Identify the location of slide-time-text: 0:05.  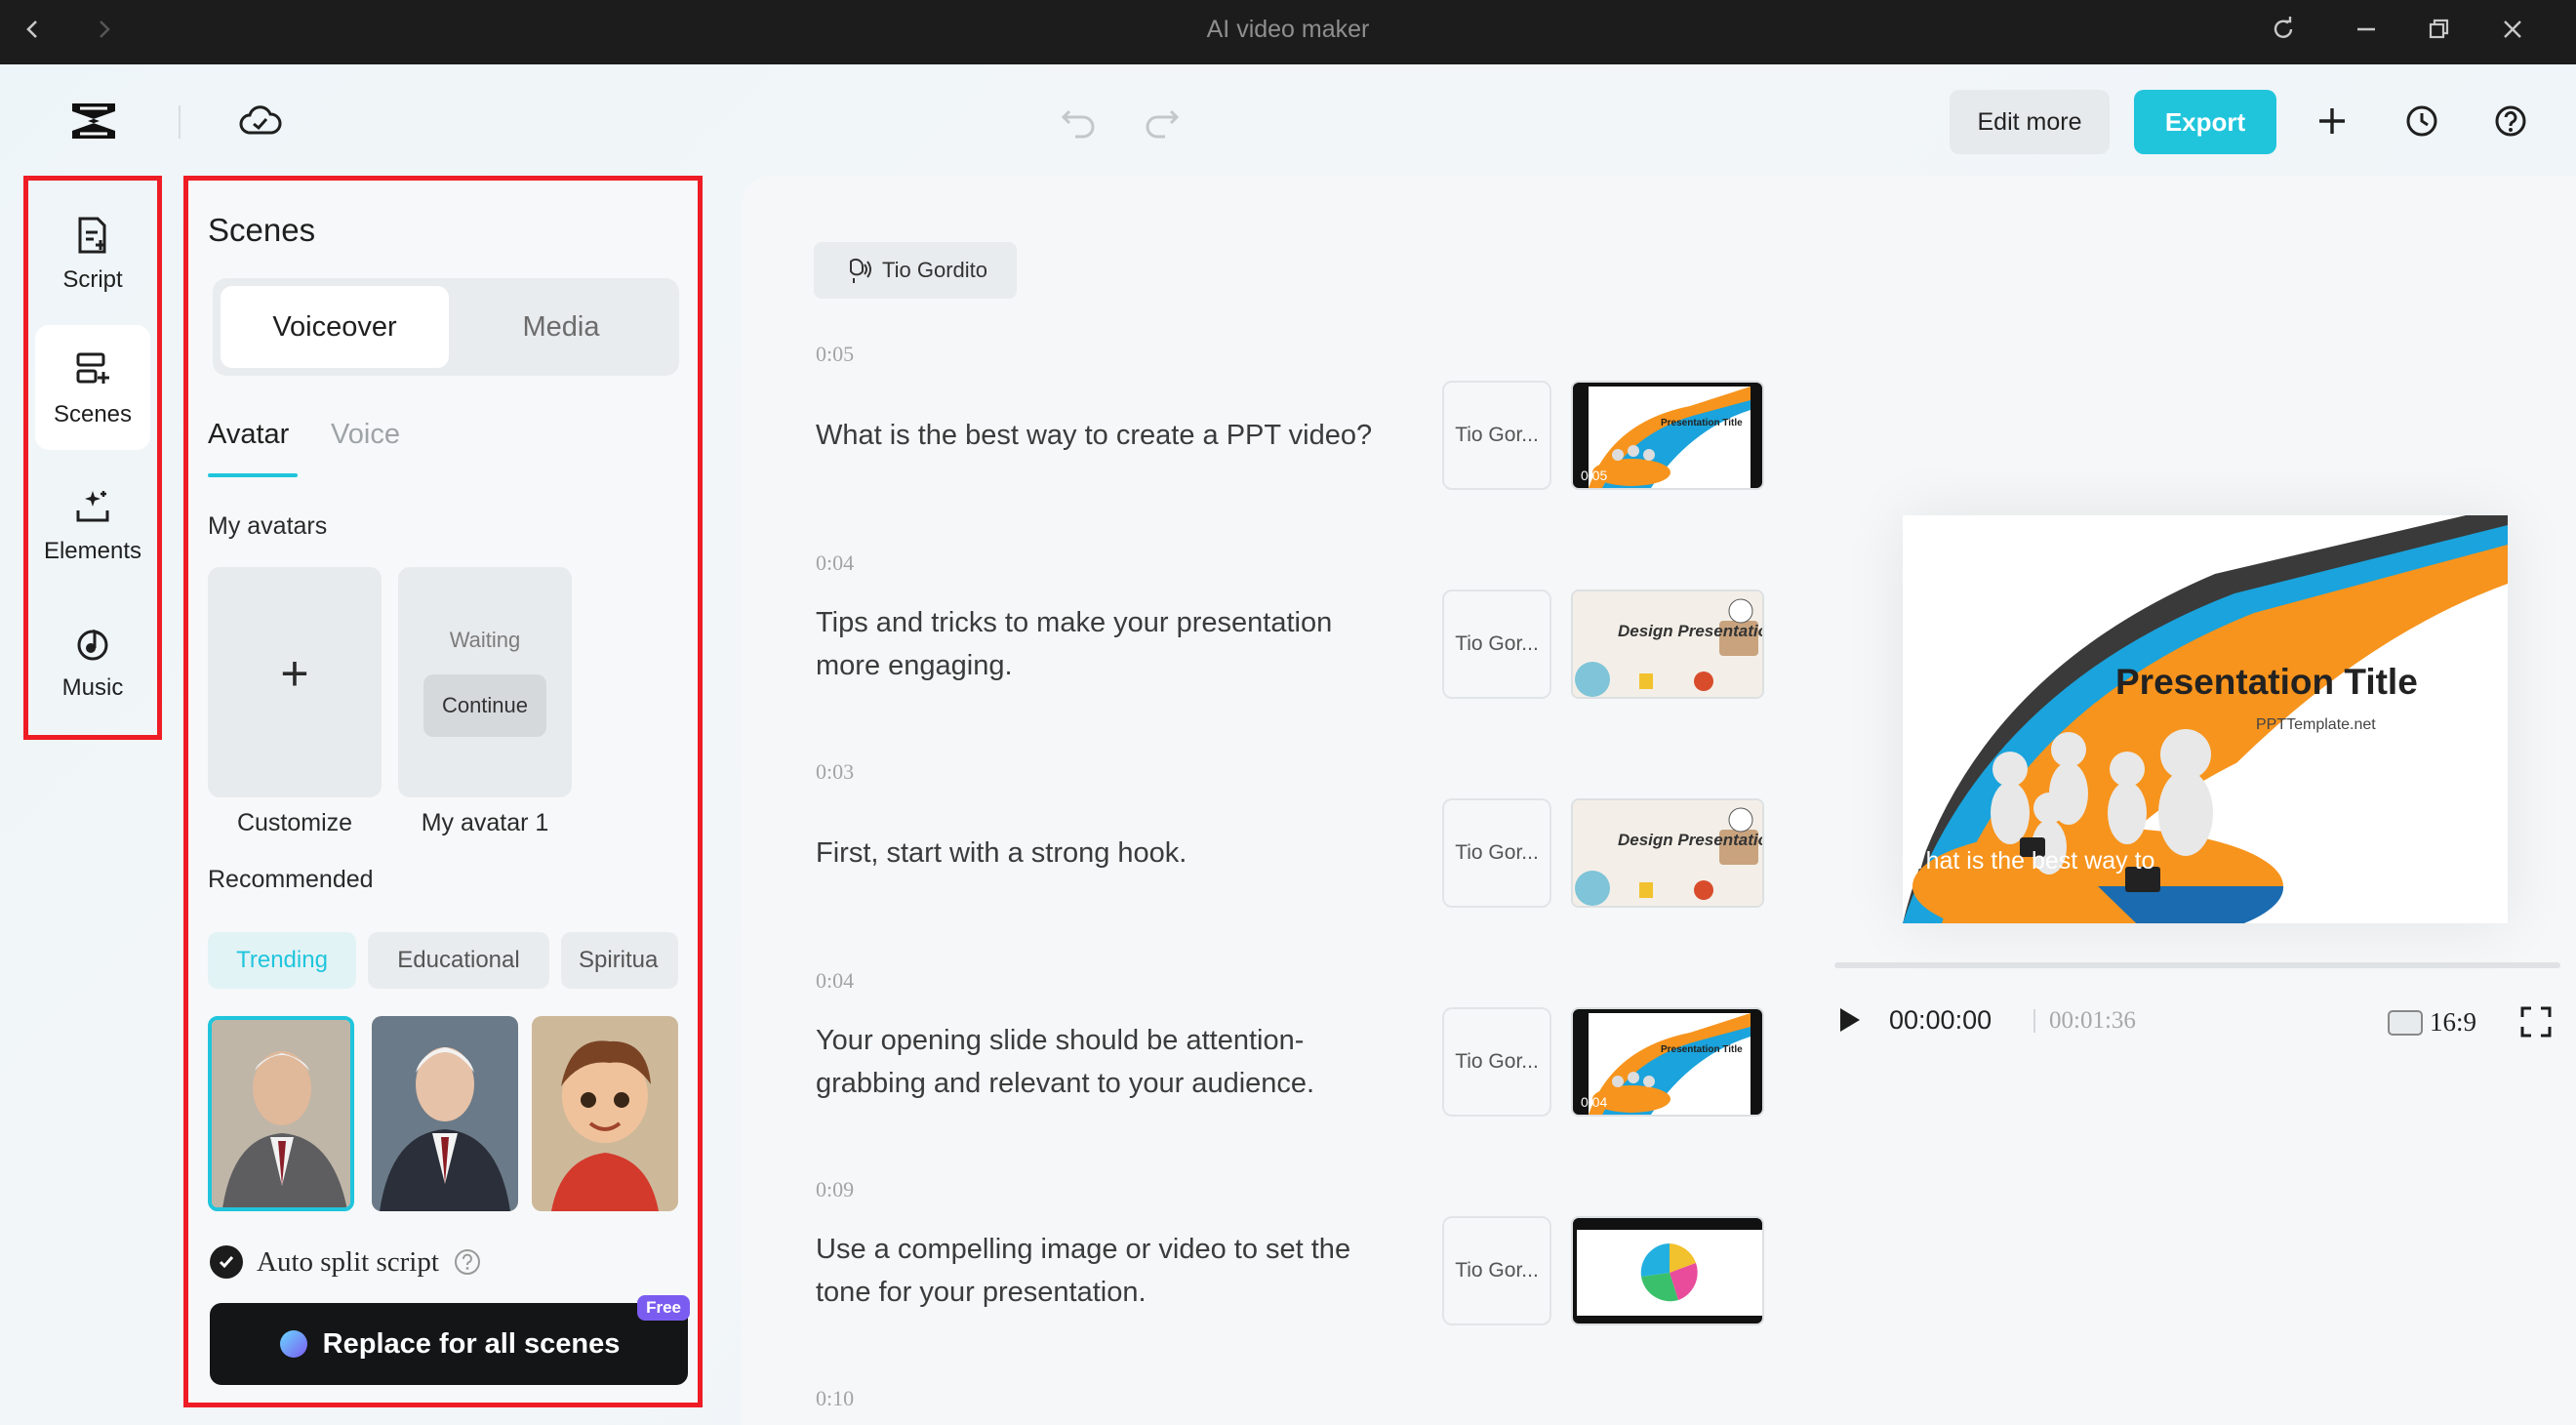
(1594, 475).